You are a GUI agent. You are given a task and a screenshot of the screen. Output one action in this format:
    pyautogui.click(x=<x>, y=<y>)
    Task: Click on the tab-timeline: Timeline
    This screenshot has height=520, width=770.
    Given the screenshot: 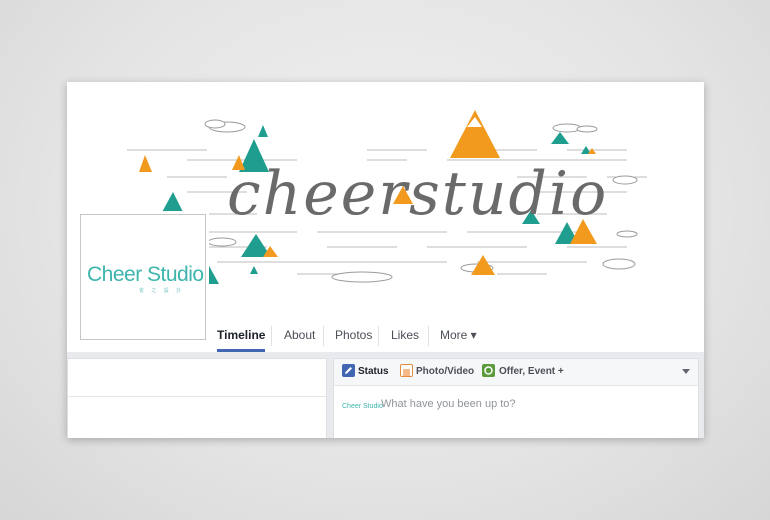 What is the action you would take?
    pyautogui.click(x=241, y=340)
    